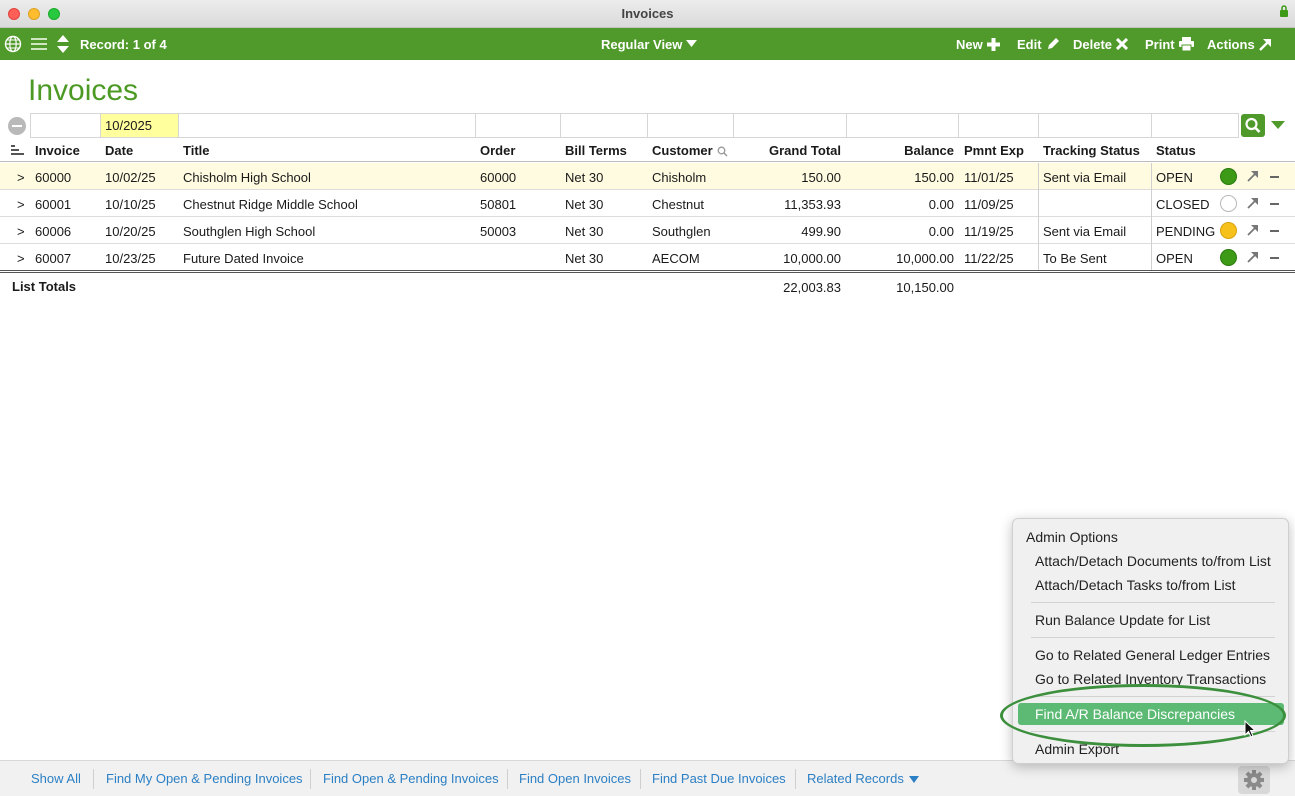  Describe the element at coordinates (57, 150) in the screenshot. I see `col-invoice: Invoice` at that location.